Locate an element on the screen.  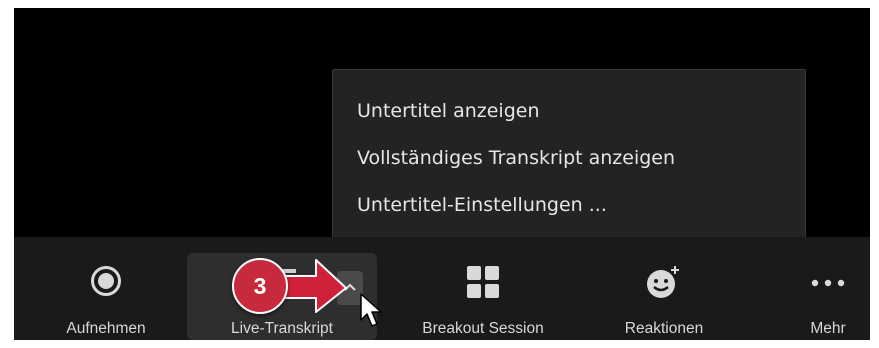
record-button: Aufnehmen is located at coordinates (106, 288).